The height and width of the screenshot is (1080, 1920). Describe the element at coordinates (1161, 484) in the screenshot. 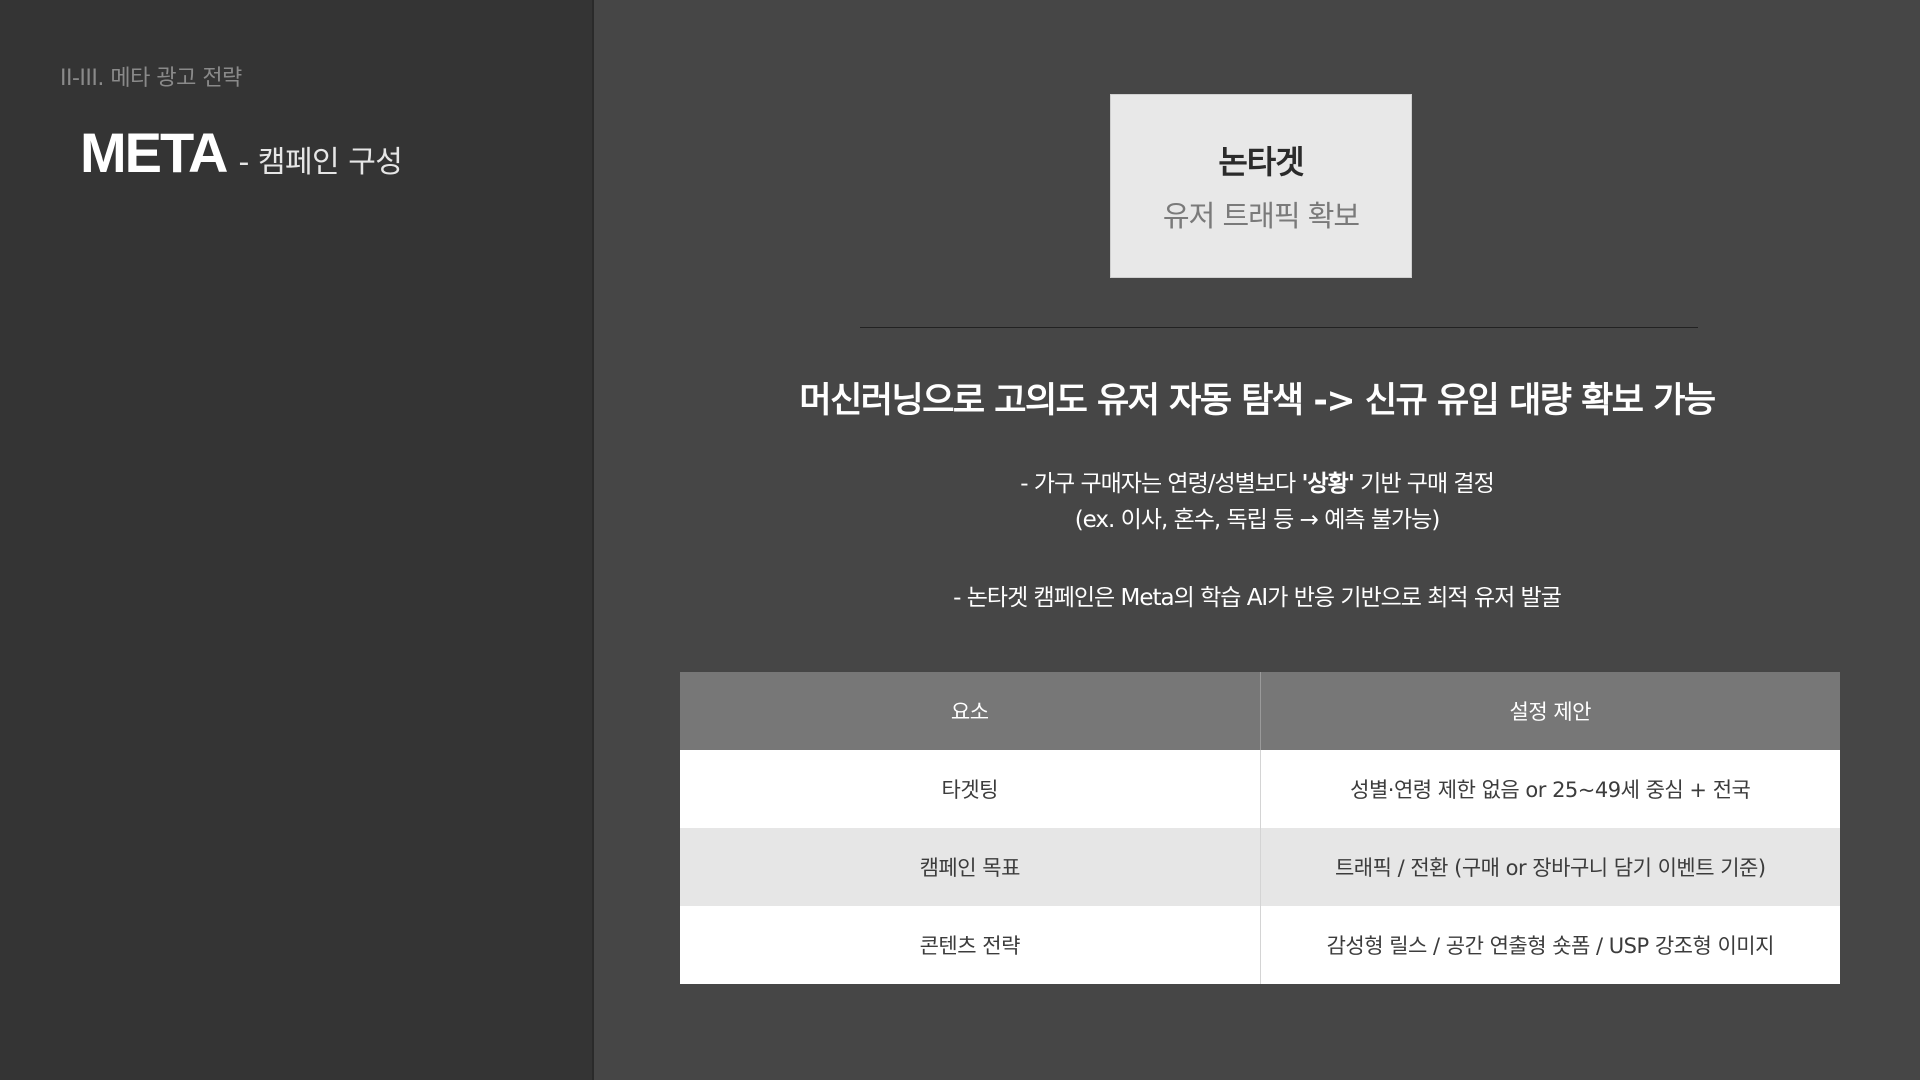

I see `bullet-1-text-start: - 가구 구매자는 연령/성별보다` at that location.